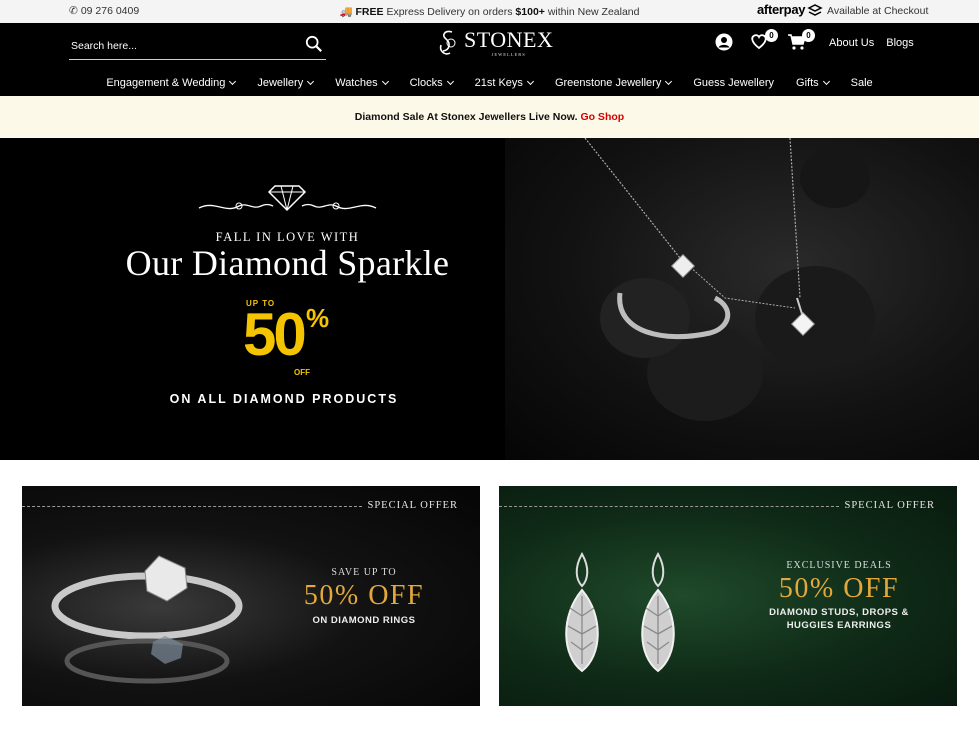  Describe the element at coordinates (318, 318) in the screenshot. I see `hero-percent-sign: %` at that location.